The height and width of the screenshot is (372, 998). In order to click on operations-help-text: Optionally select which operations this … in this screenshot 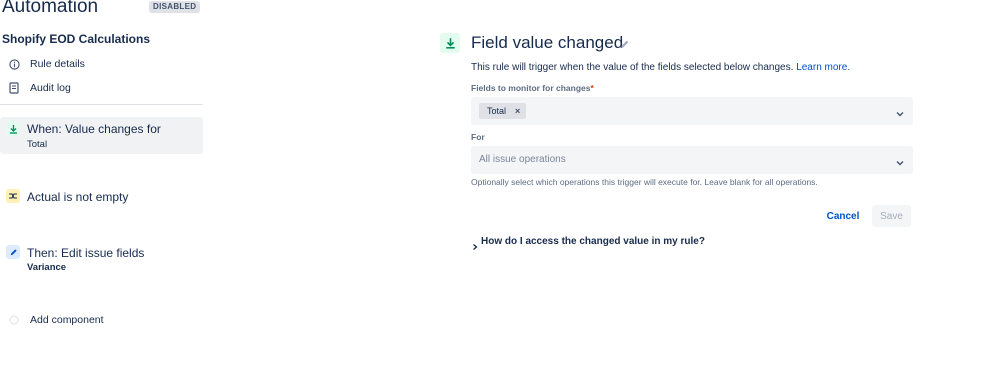, I will do `click(644, 182)`.